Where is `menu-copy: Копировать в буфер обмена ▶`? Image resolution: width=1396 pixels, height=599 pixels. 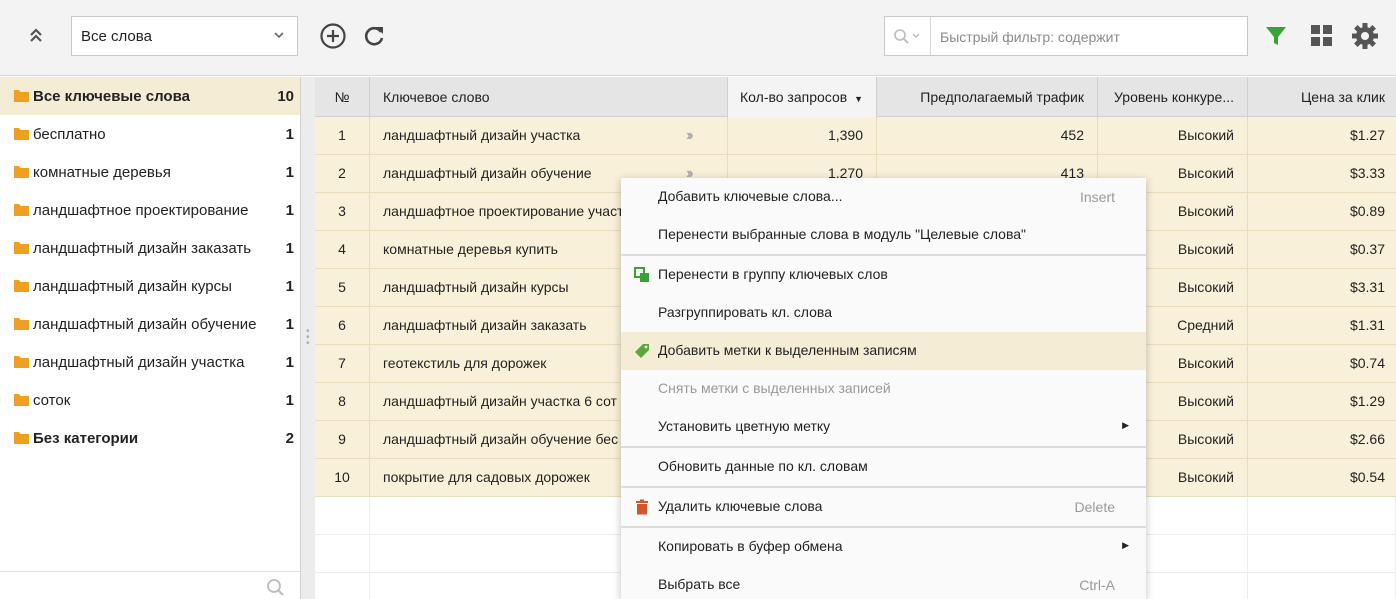
menu-copy: Копировать в буфер обмена ▶ is located at coordinates (883, 547).